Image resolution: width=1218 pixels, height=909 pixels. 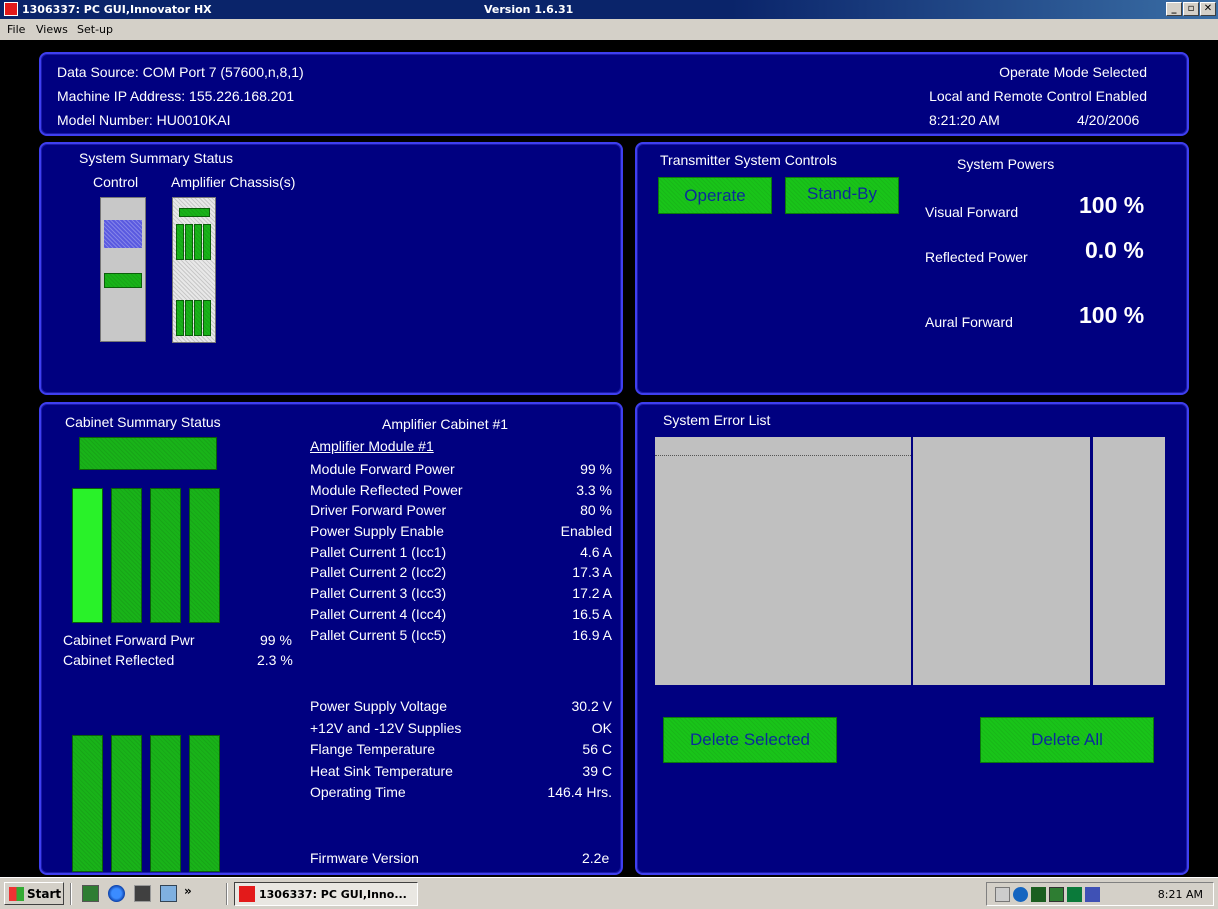 What do you see at coordinates (52, 29) in the screenshot?
I see `menu-views: Views` at bounding box center [52, 29].